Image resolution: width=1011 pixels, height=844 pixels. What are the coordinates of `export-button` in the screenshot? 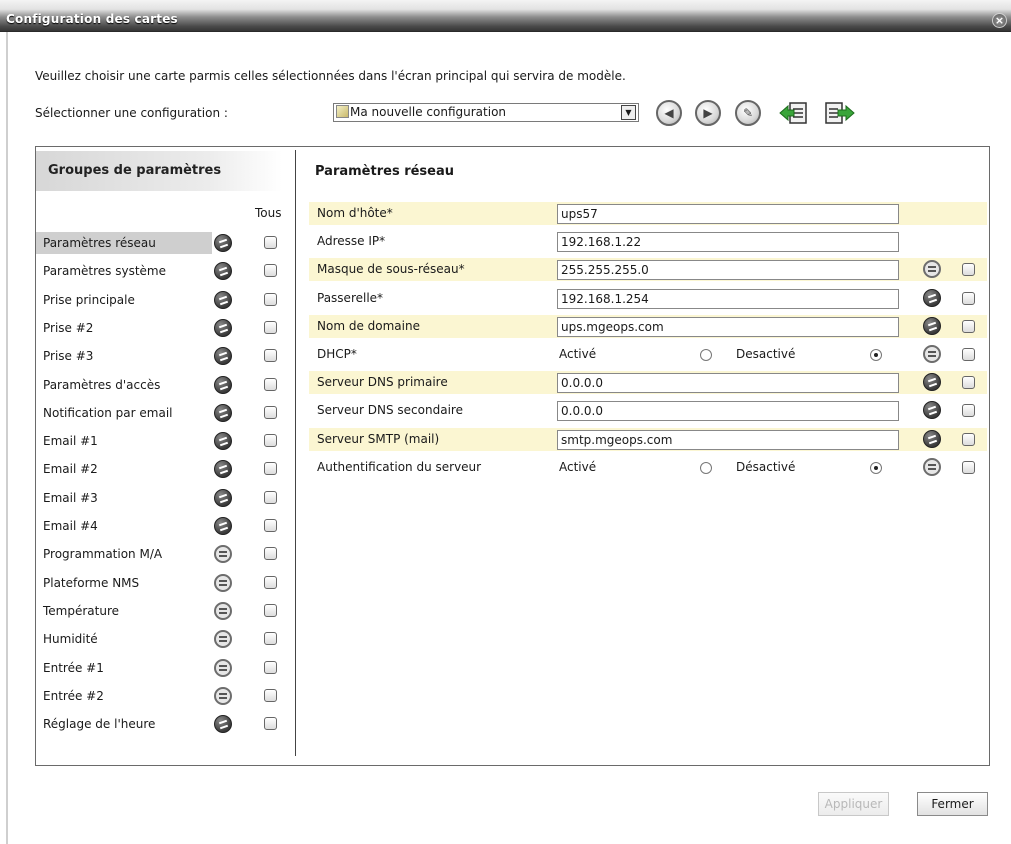 It's located at (840, 113).